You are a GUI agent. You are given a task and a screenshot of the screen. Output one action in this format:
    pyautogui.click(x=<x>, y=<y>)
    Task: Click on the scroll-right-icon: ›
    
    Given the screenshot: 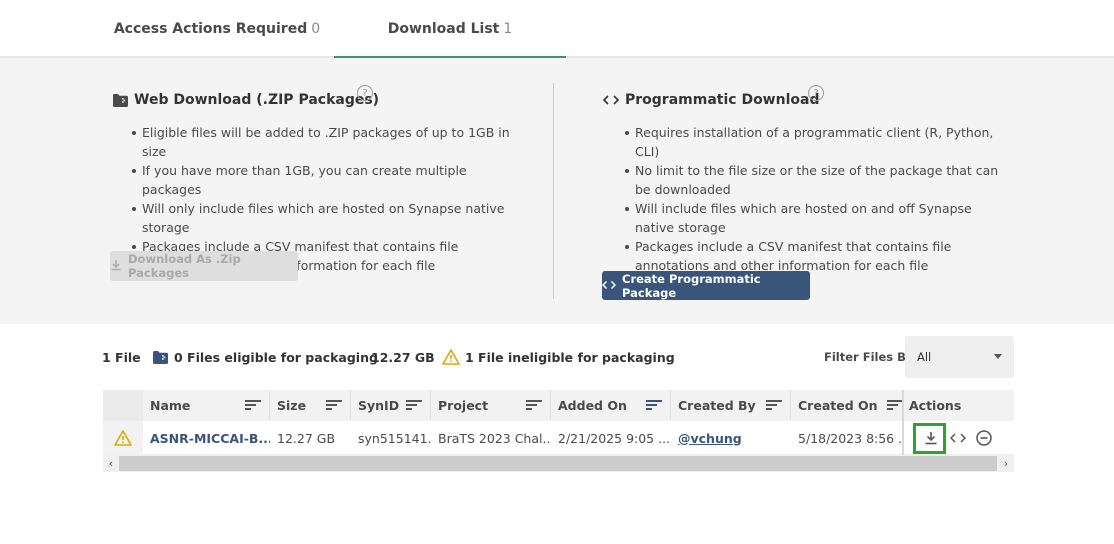 What is the action you would take?
    pyautogui.click(x=1006, y=463)
    